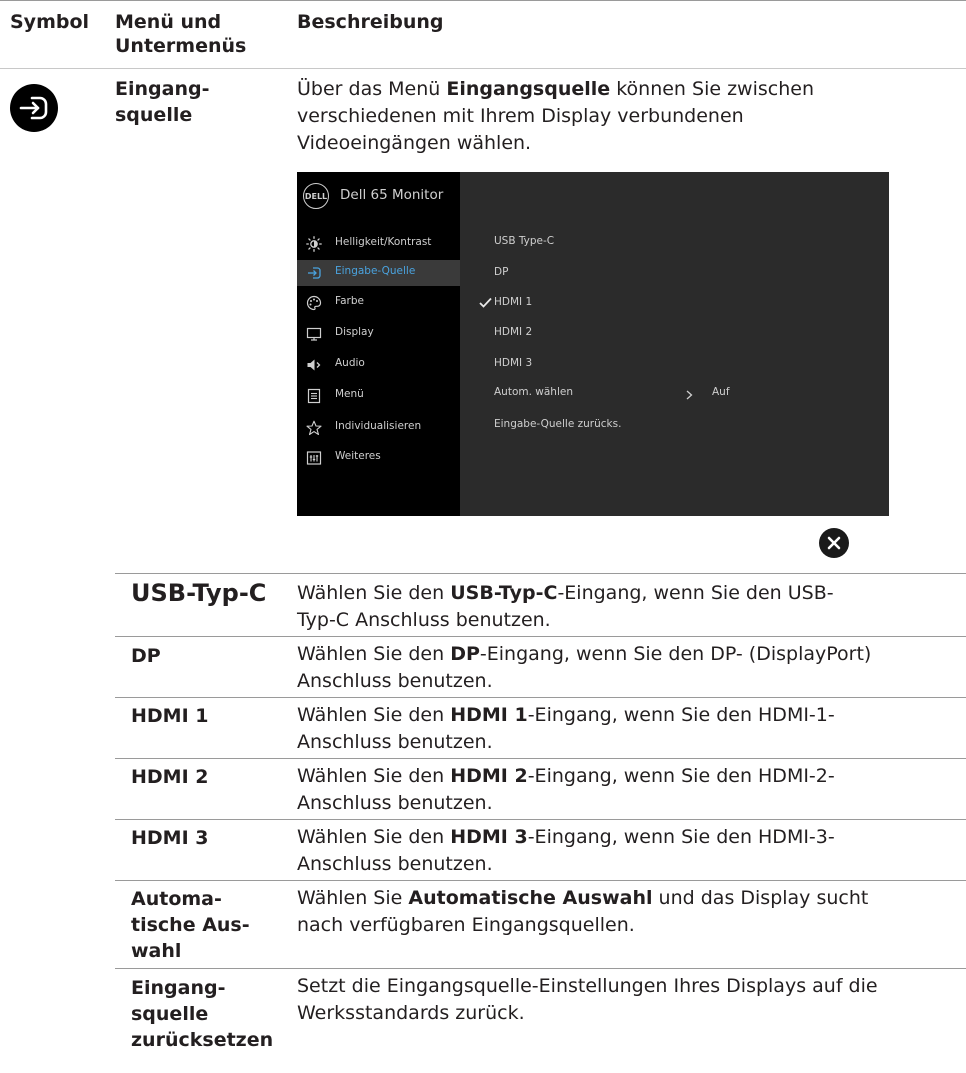 The image size is (966, 1073). I want to click on osd-menu-item-input-source: Eingabe-Quelle, so click(378, 273).